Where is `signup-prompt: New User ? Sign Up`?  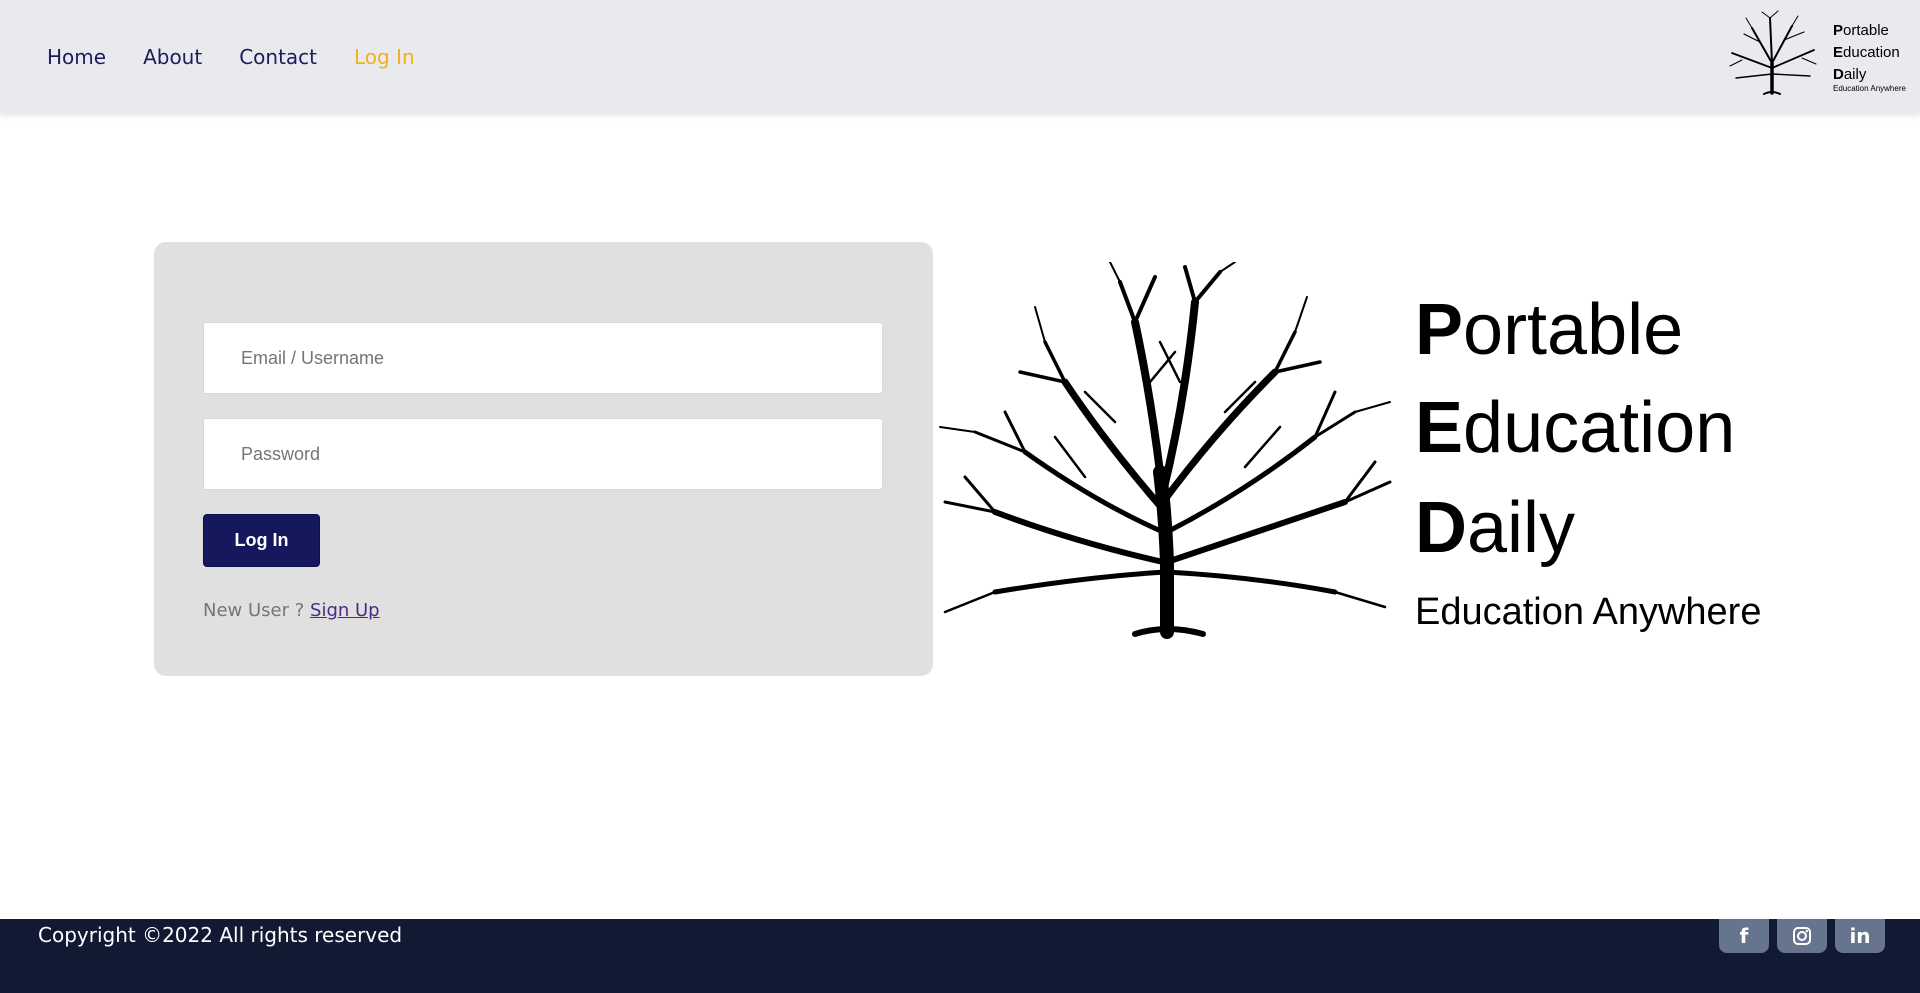
signup-prompt: New User ? Sign Up is located at coordinates (291, 610).